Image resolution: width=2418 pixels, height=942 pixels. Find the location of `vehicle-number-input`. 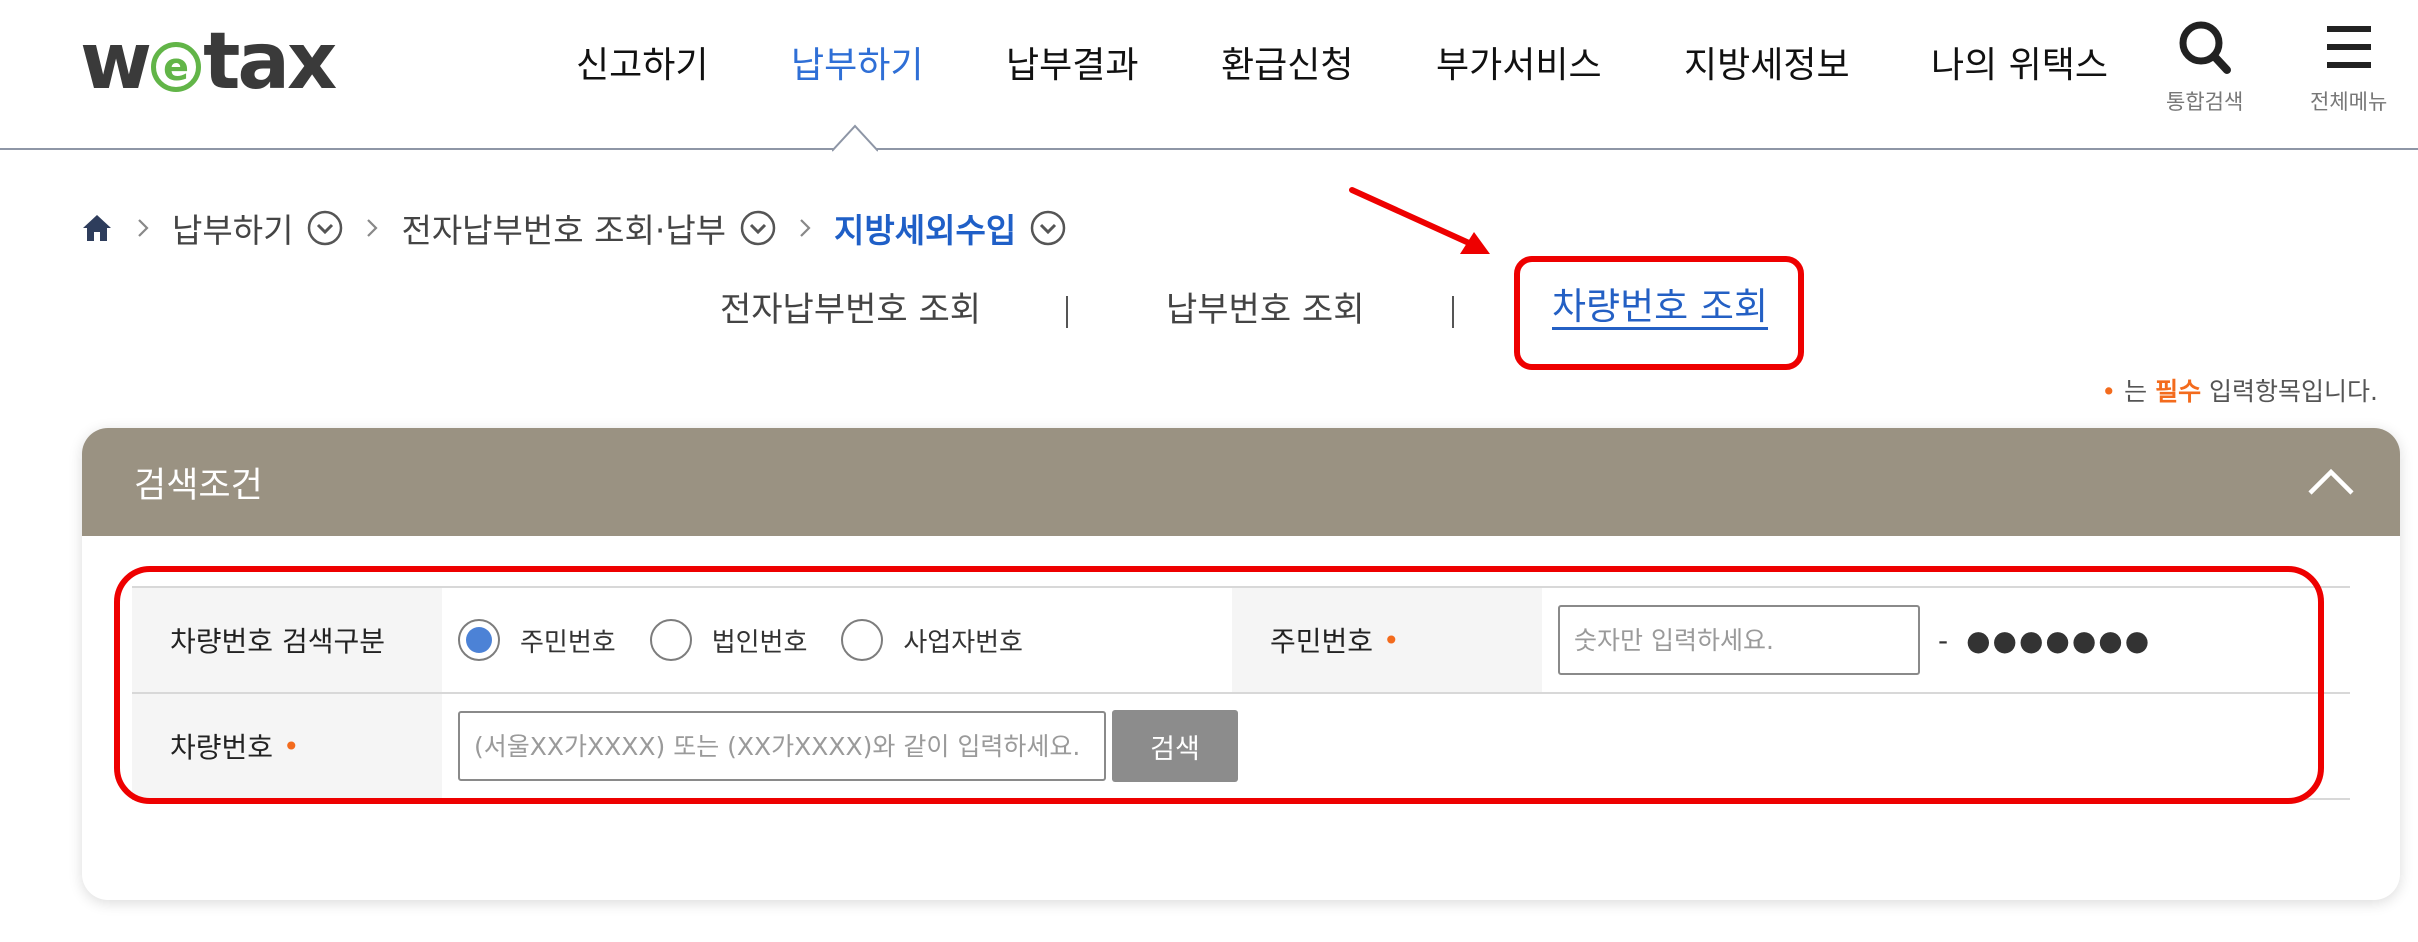

vehicle-number-input is located at coordinates (782, 746).